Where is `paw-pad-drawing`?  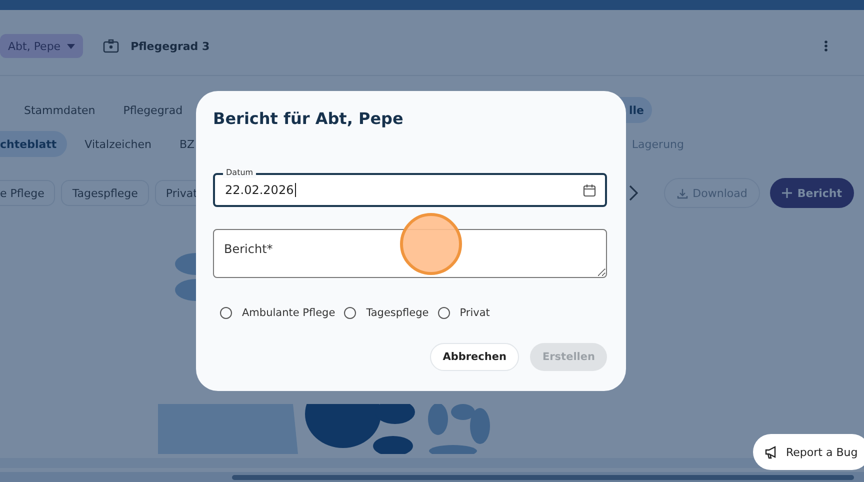 paw-pad-drawing is located at coordinates (185, 277).